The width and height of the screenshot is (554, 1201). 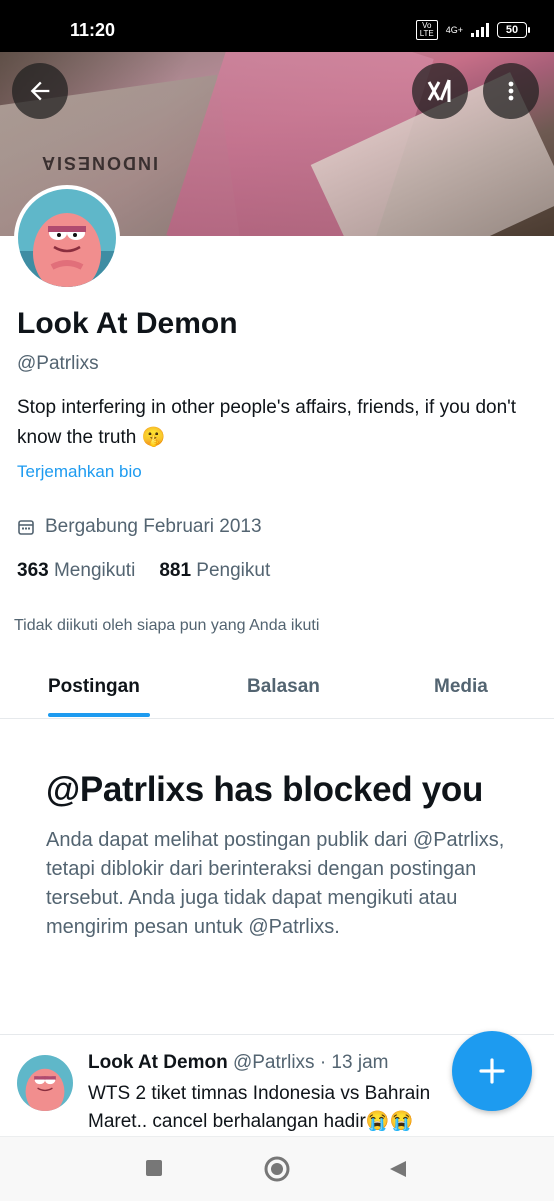 I want to click on tab-postingan: Postingan, so click(x=94, y=687).